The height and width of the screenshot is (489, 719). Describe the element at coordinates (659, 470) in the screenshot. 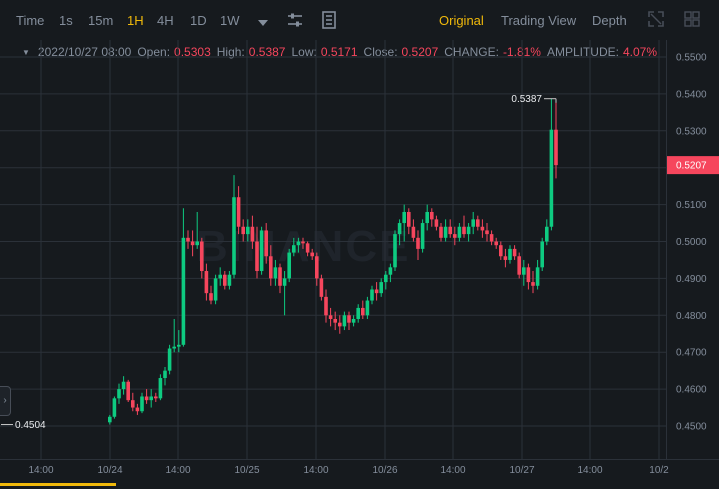

I see `x-tick-label: 10/2` at that location.